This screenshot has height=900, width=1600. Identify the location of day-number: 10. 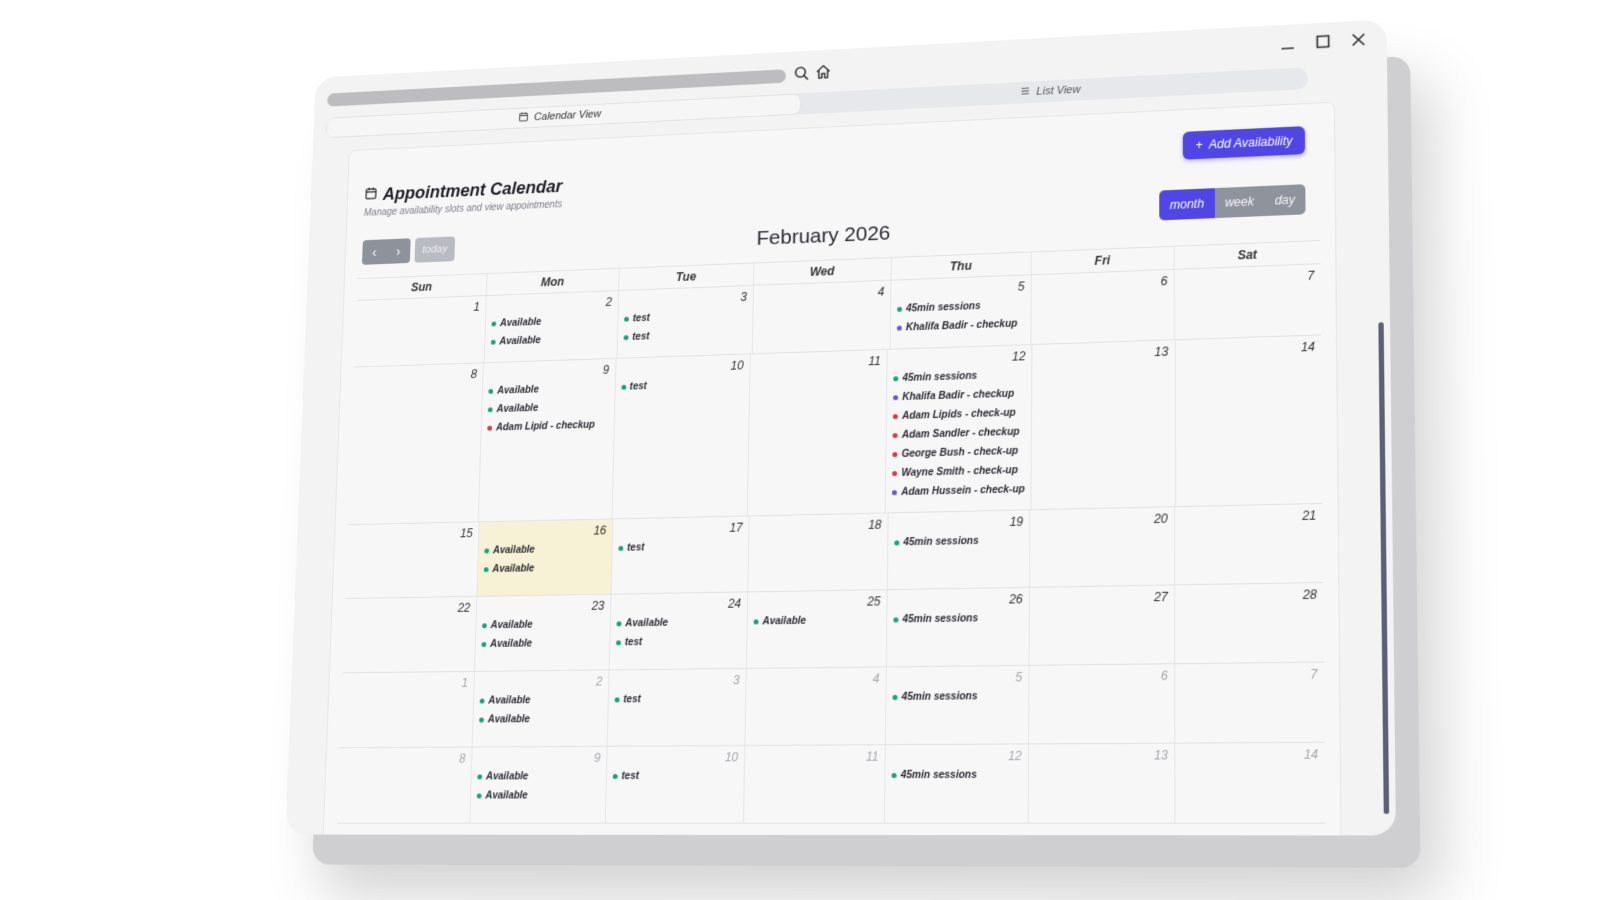
(676, 758).